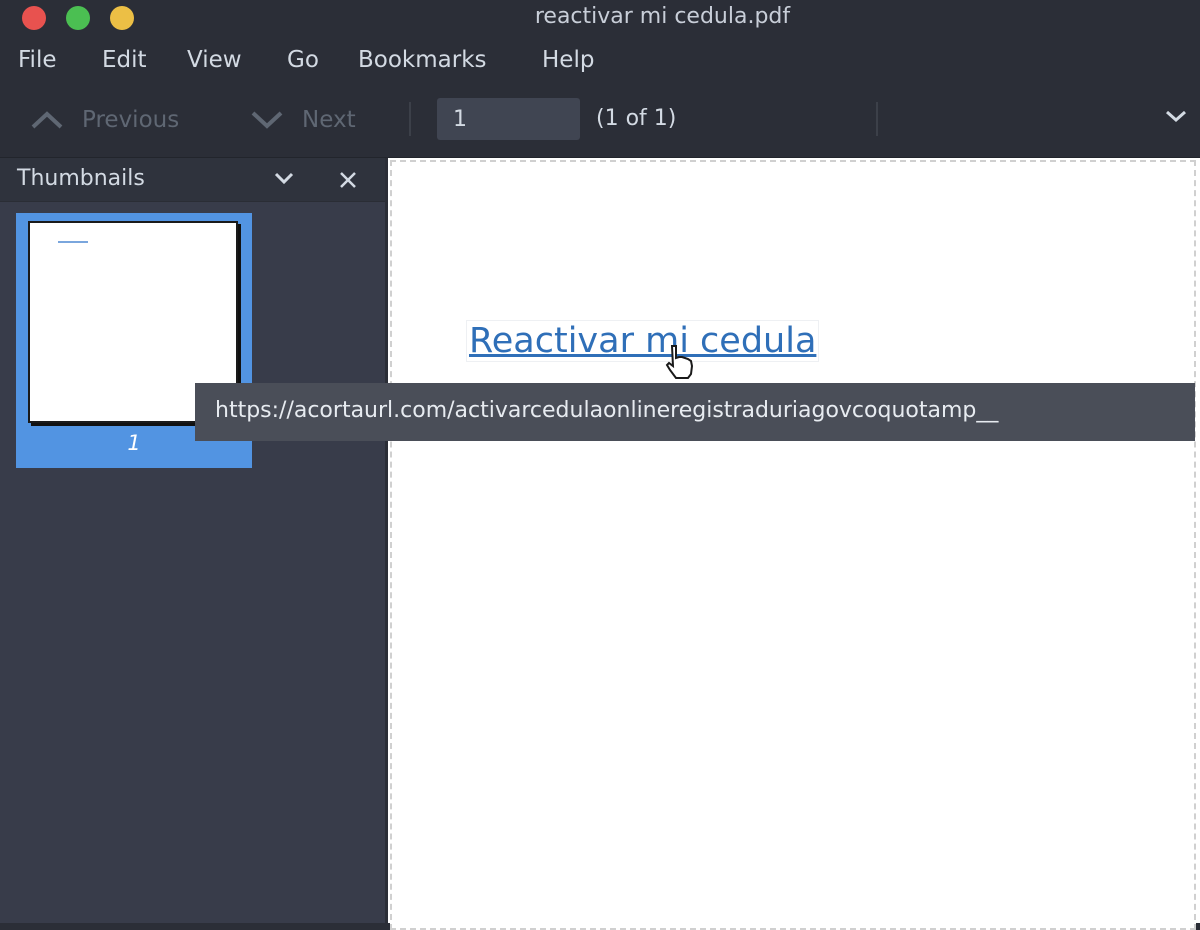 The height and width of the screenshot is (930, 1200). What do you see at coordinates (124, 60) in the screenshot?
I see `menu-edit: Edit` at bounding box center [124, 60].